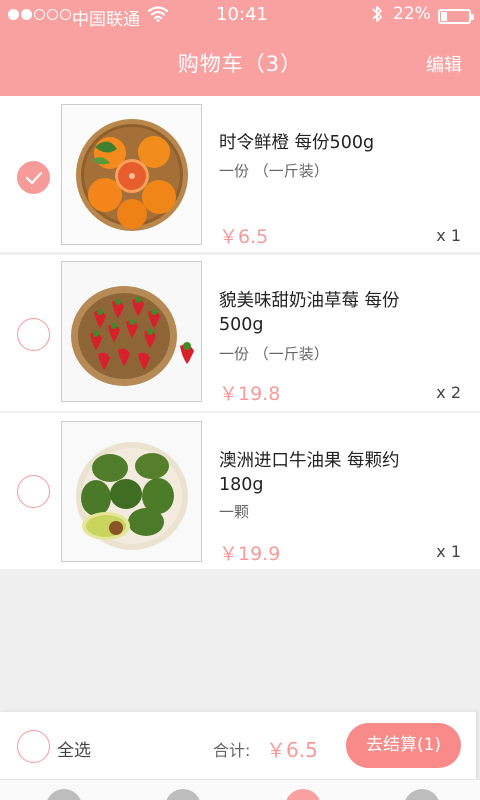 This screenshot has width=480, height=800. What do you see at coordinates (33, 746) in the screenshot?
I see `select-all-checkbox` at bounding box center [33, 746].